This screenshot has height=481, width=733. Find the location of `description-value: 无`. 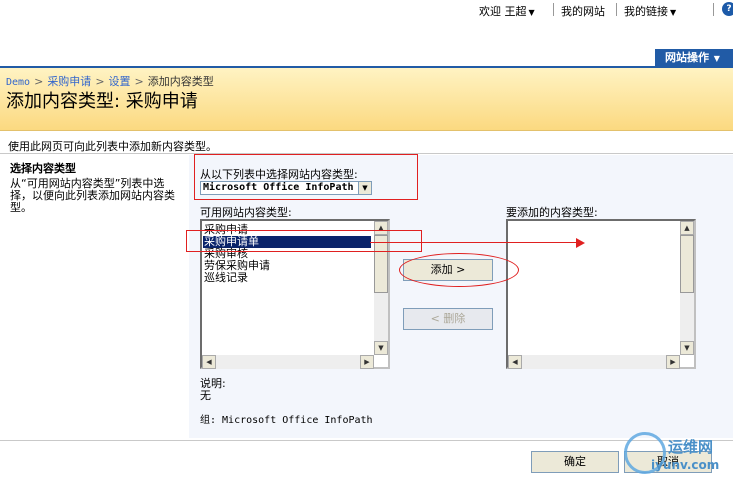

description-value: 无 is located at coordinates (205, 395).